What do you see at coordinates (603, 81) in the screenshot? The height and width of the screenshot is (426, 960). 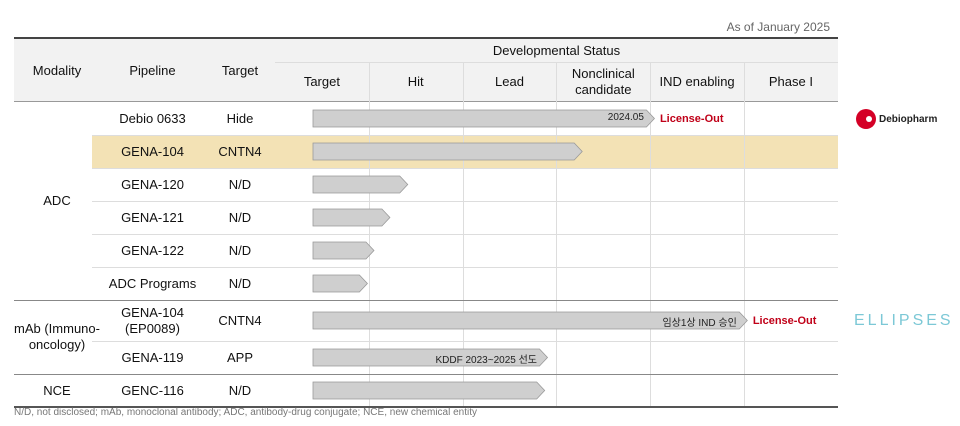 I see `header-stage: Nonclinical candidate` at bounding box center [603, 81].